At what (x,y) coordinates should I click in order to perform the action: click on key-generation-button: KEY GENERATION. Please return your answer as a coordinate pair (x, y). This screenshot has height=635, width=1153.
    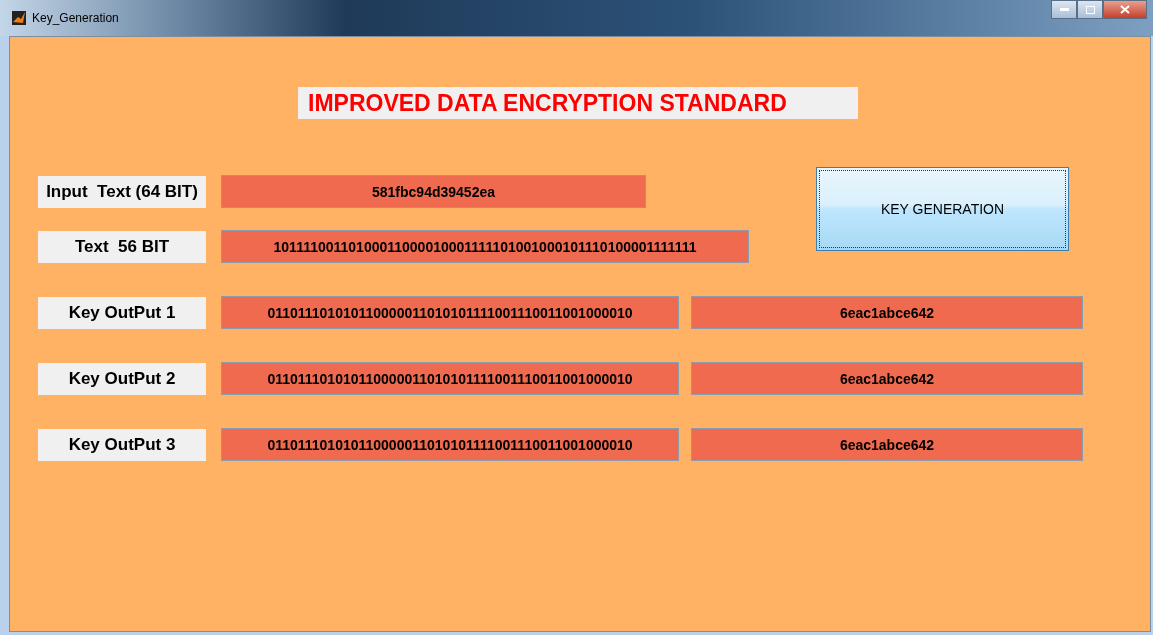
    Looking at the image, I should click on (942, 209).